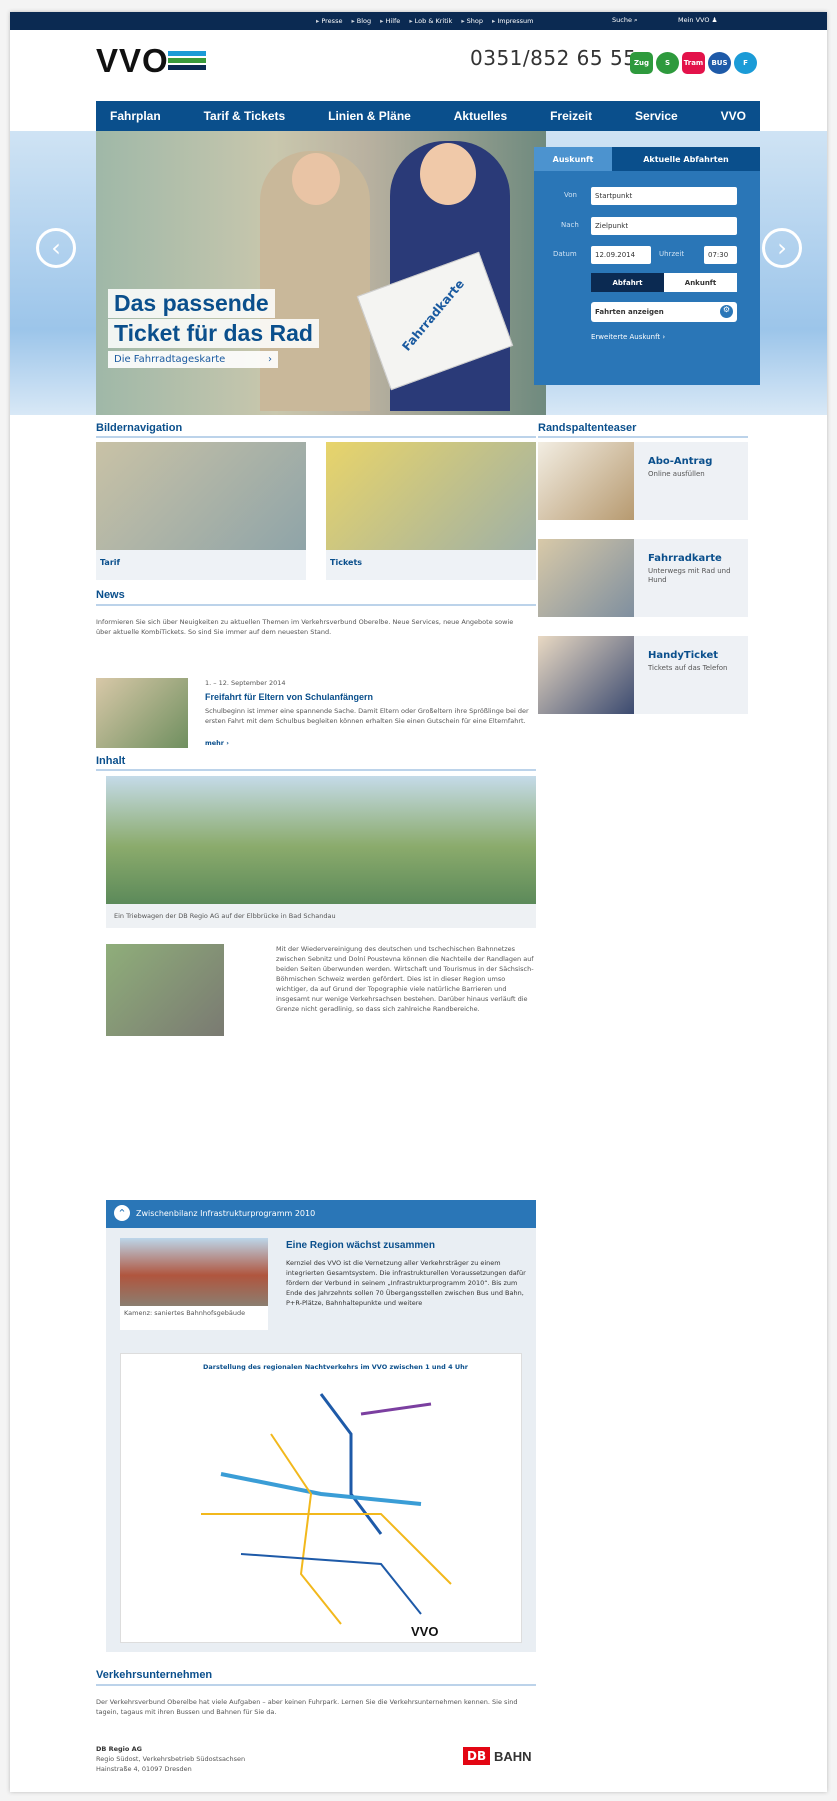 The height and width of the screenshot is (1801, 837). I want to click on time-label: Uhrzeit, so click(672, 254).